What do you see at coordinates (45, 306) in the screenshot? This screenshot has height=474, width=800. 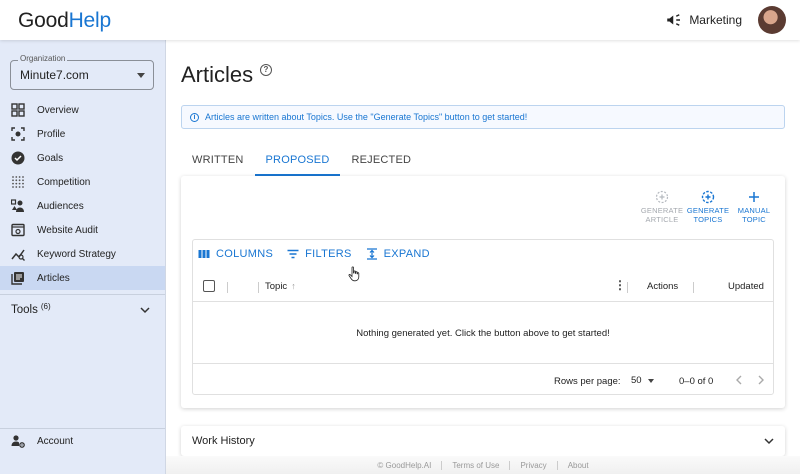 I see `tools-count: (6)` at bounding box center [45, 306].